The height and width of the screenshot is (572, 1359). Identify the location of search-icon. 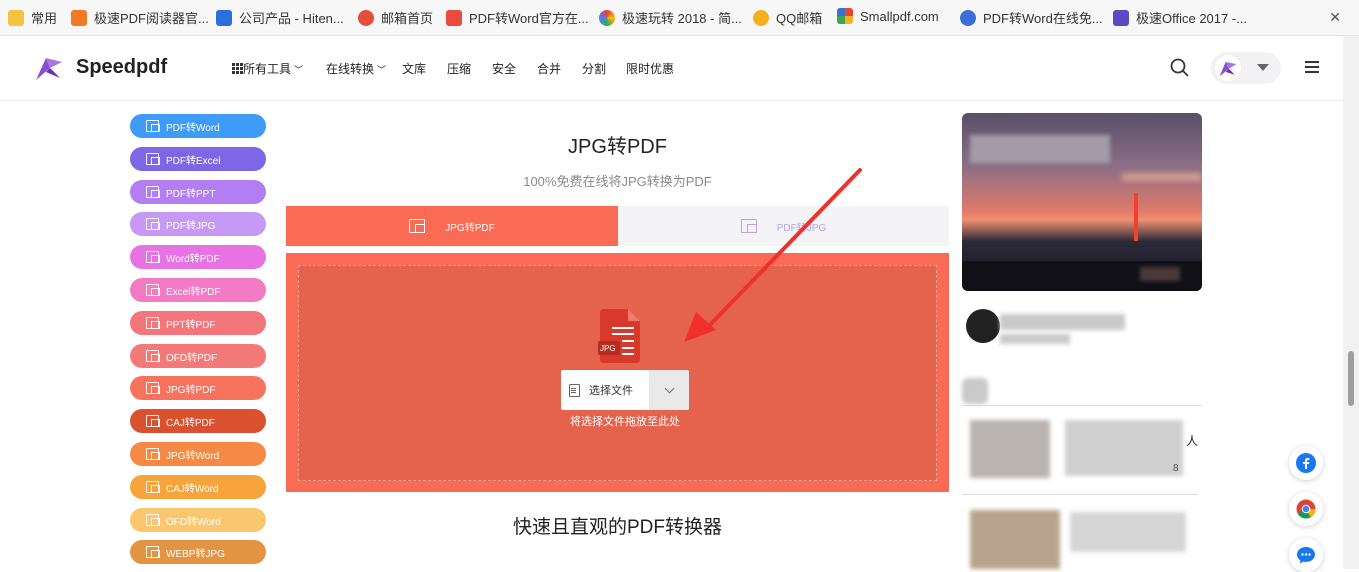
(1180, 68).